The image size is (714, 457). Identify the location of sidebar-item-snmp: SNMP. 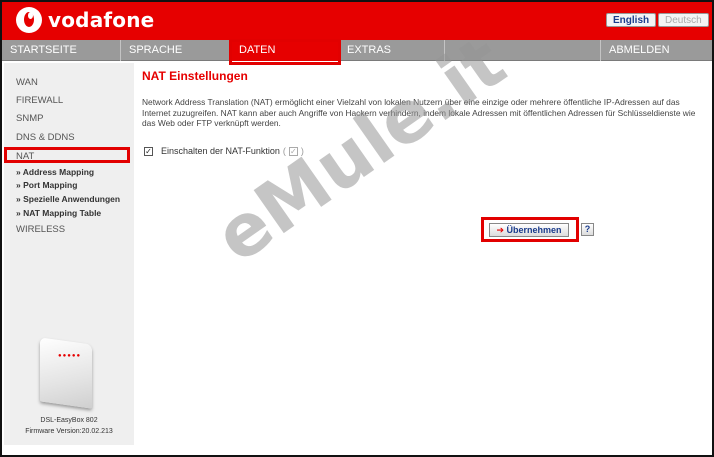
(29, 118).